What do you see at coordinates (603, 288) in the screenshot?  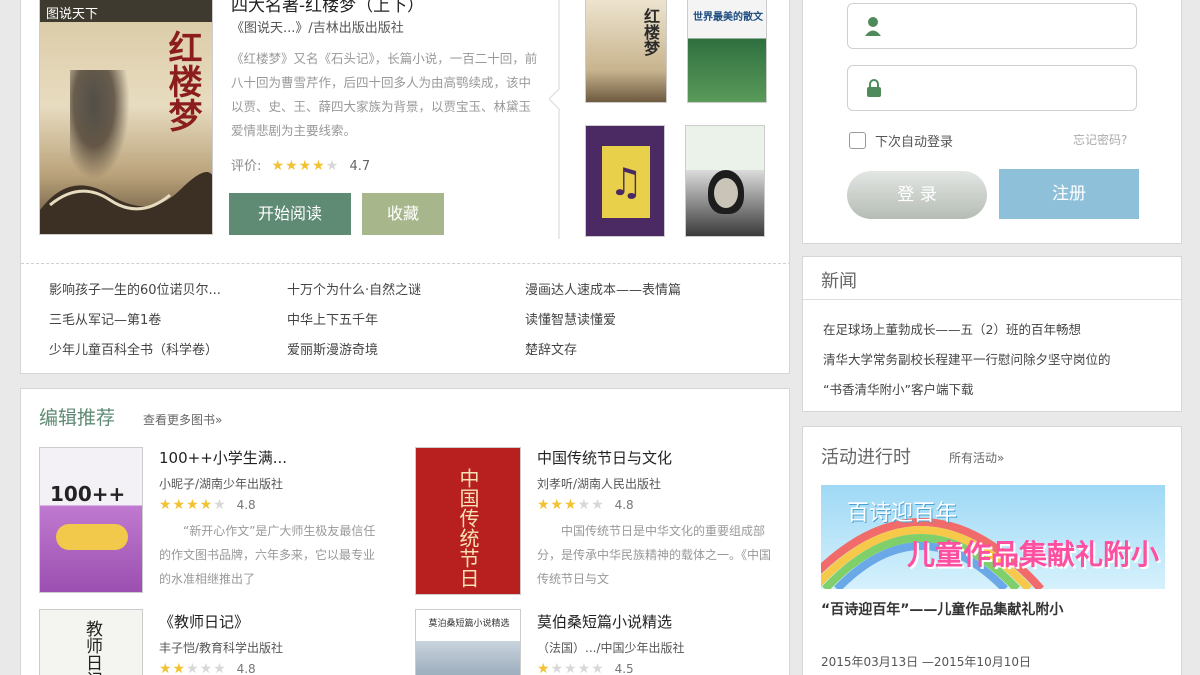 I see `book-link: 漫画达人速成本——表情篇` at bounding box center [603, 288].